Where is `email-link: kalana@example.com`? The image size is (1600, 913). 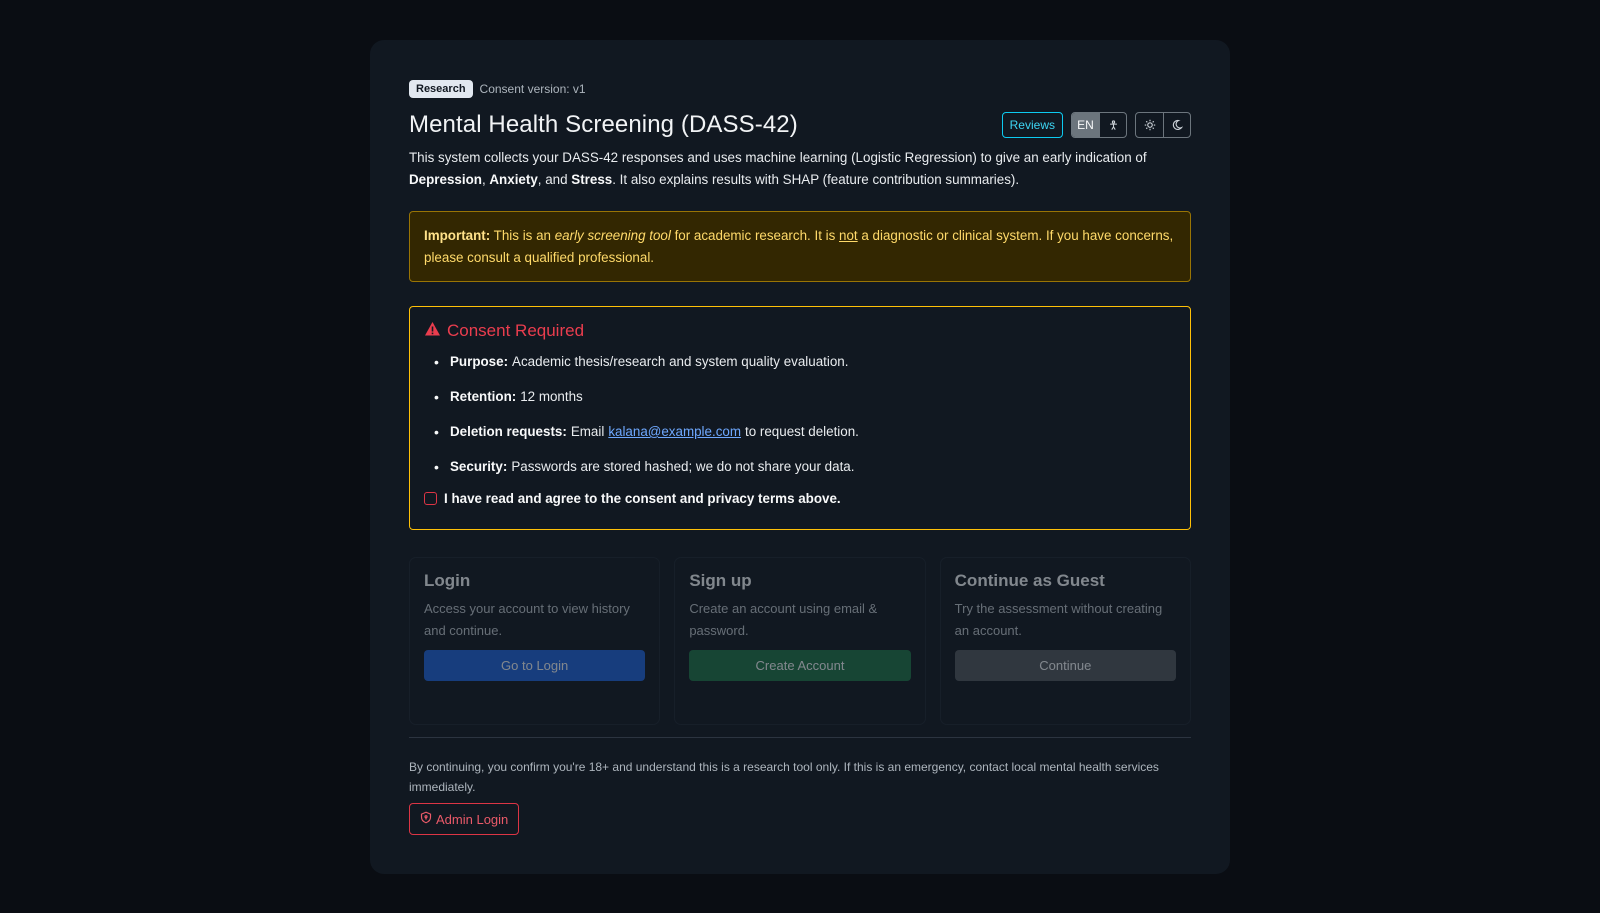 email-link: kalana@example.com is located at coordinates (674, 431).